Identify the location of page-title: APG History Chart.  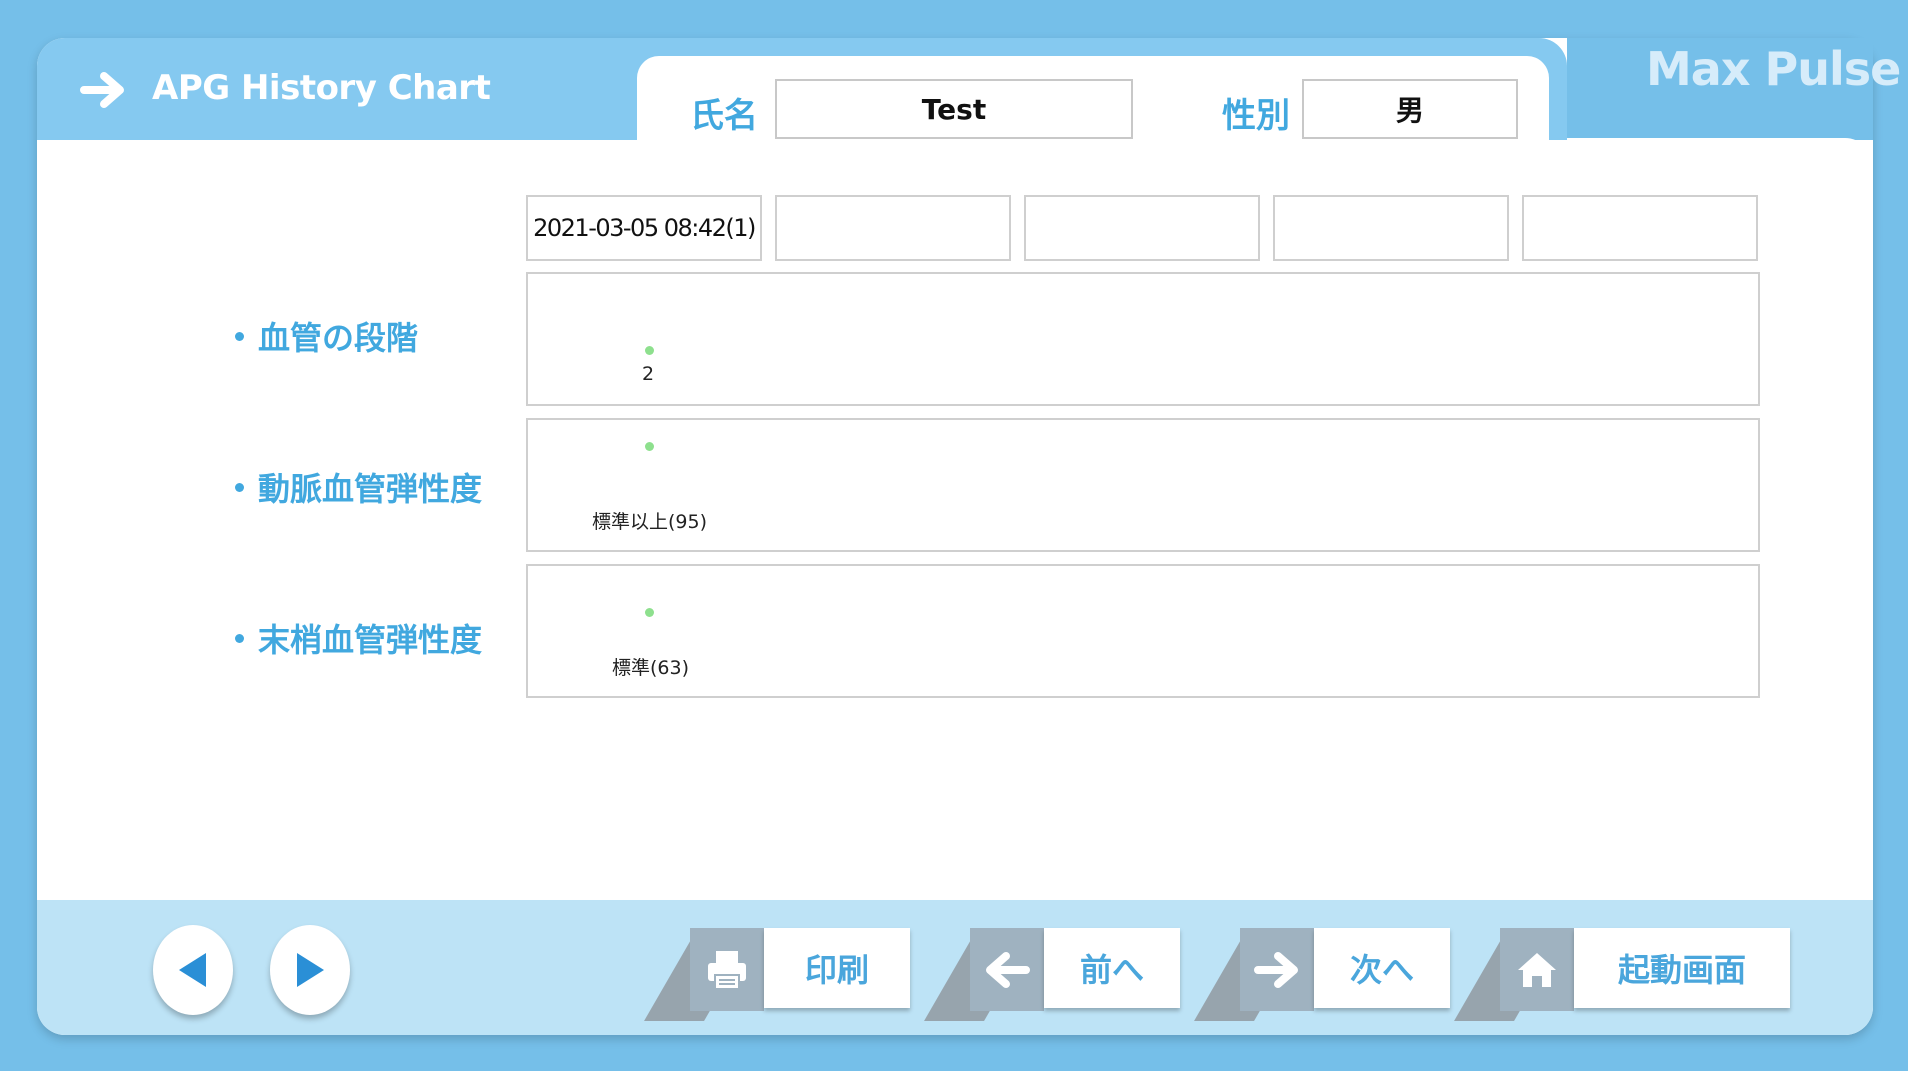
(321, 88).